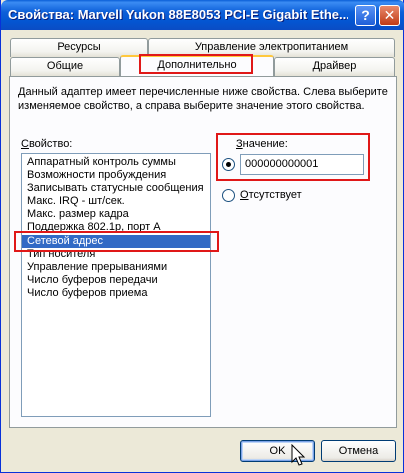 The image size is (404, 473). Describe the element at coordinates (116, 175) in the screenshot. I see `property-list-item: Возможности пробуждения` at that location.